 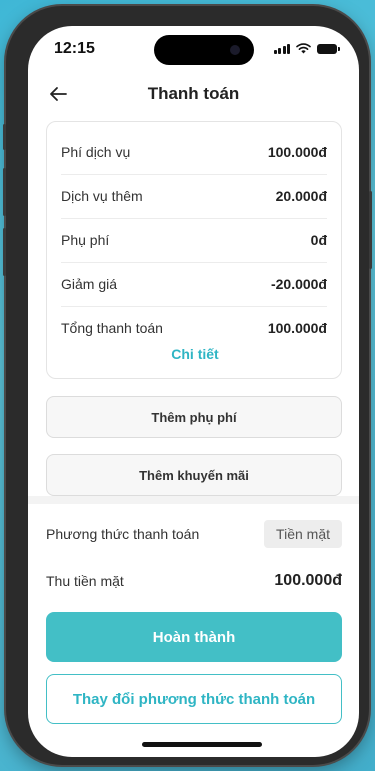 I want to click on wifi-icon, so click(x=303, y=48).